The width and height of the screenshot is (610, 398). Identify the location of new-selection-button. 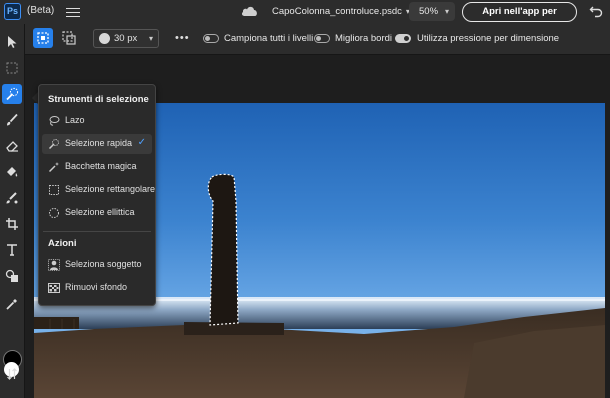
(43, 38).